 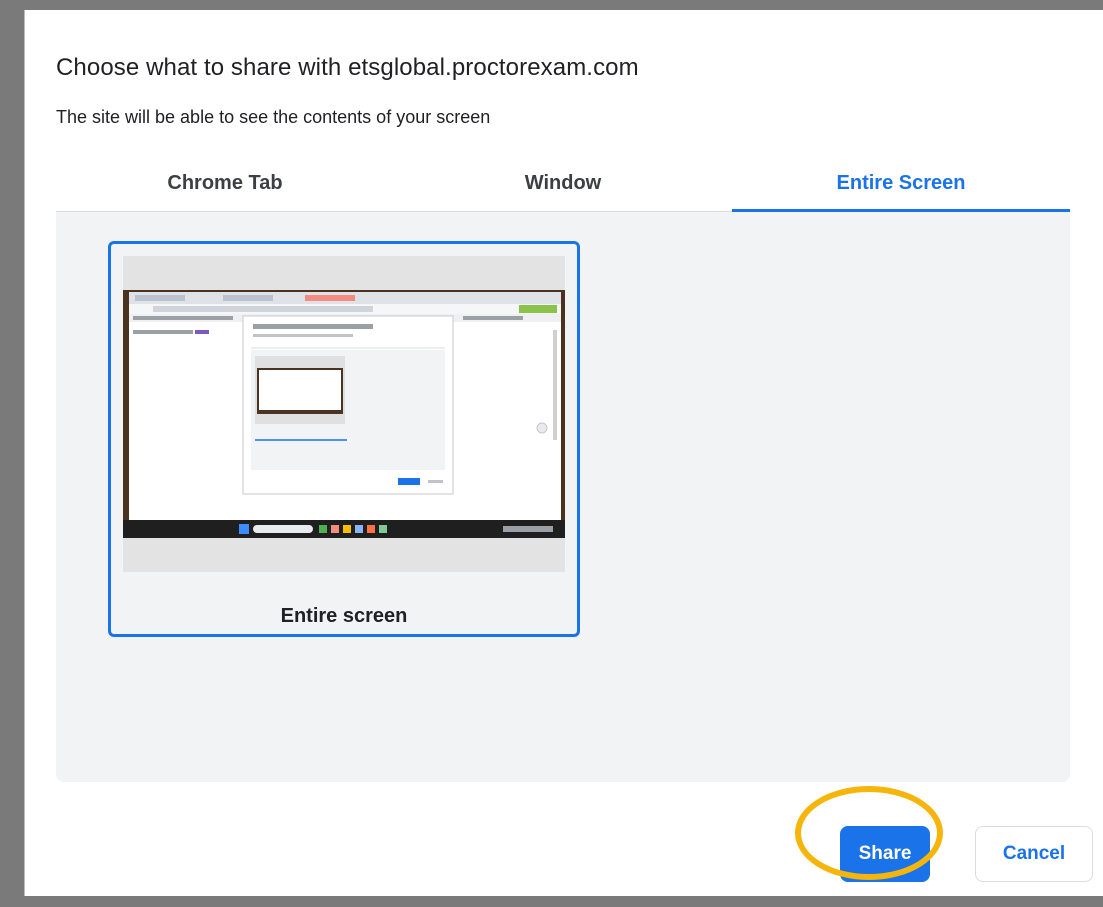 I want to click on share-button: Share, so click(x=885, y=854).